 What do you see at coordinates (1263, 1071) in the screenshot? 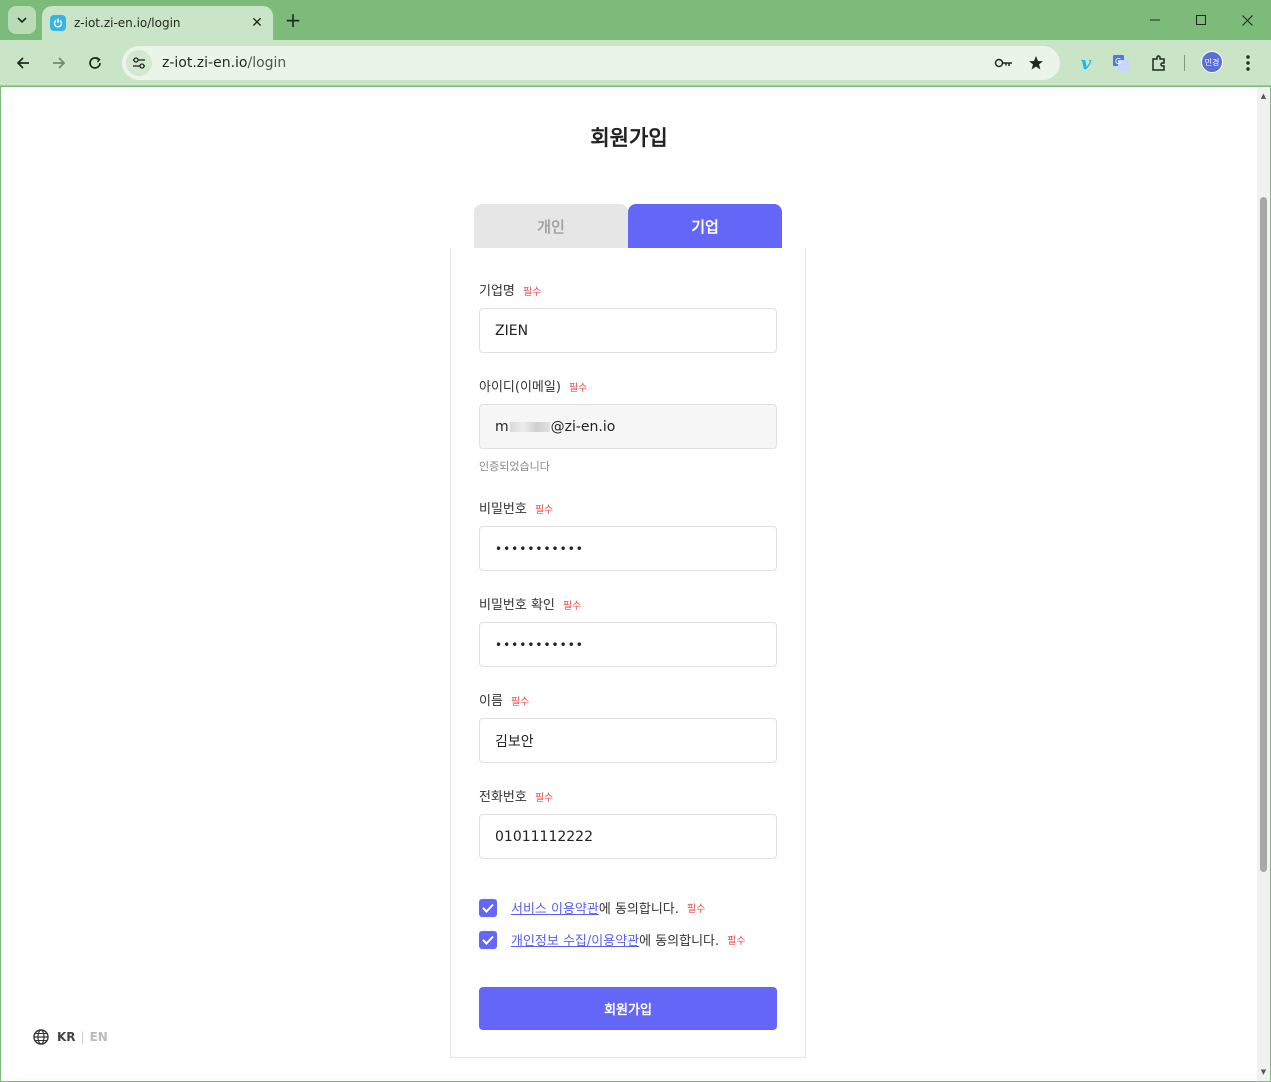
I see `scroll-down-icon: ▼` at bounding box center [1263, 1071].